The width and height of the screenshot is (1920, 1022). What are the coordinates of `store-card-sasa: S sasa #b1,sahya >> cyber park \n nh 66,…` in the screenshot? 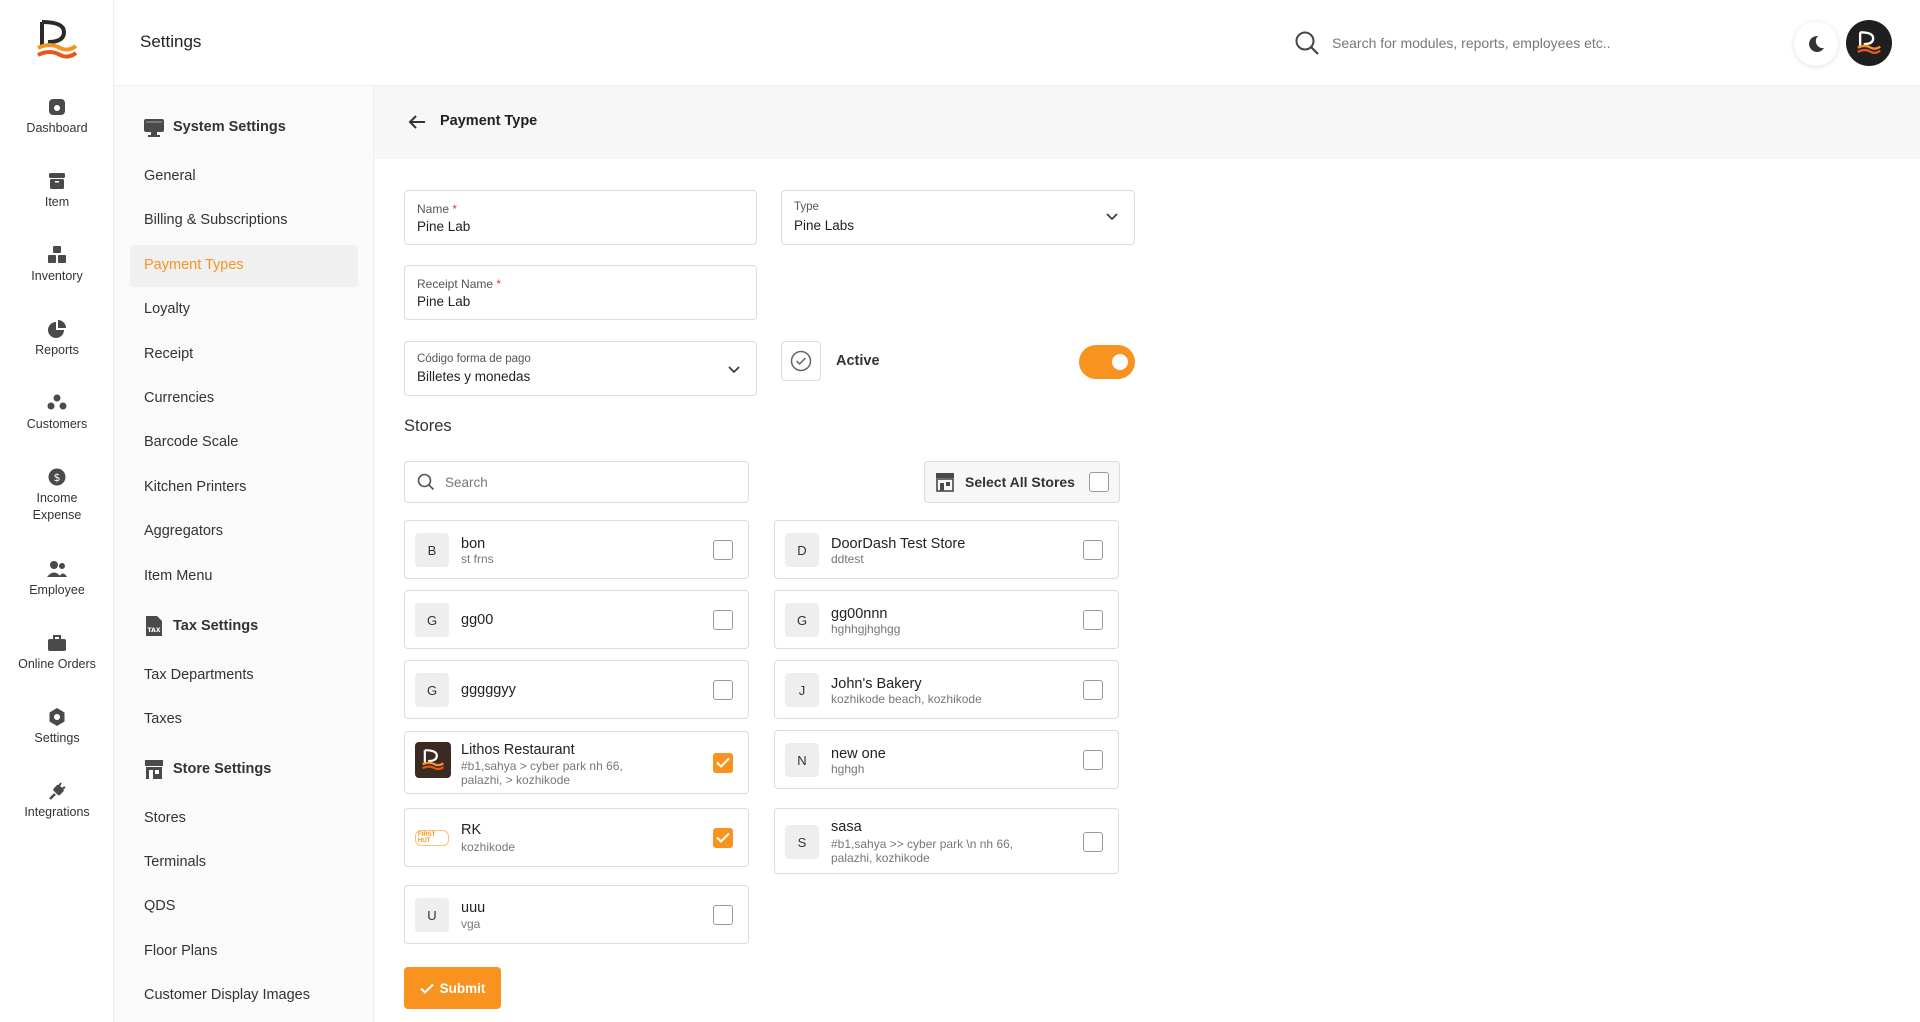 It's located at (946, 841).